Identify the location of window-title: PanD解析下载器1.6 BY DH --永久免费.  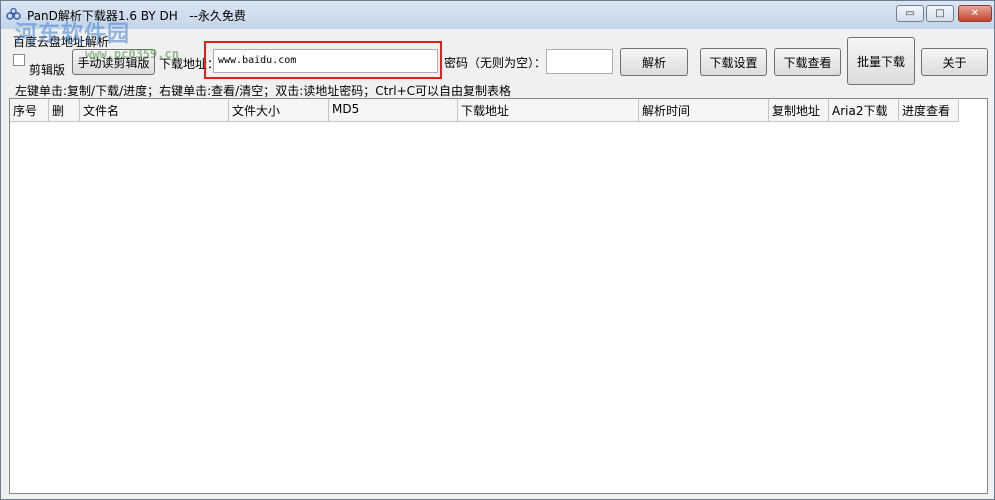
(136, 16).